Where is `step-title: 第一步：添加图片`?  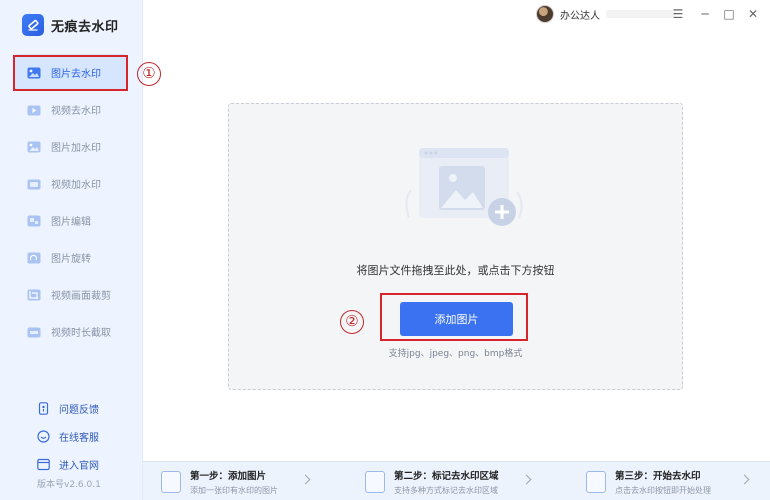 step-title: 第一步：添加图片 is located at coordinates (228, 476).